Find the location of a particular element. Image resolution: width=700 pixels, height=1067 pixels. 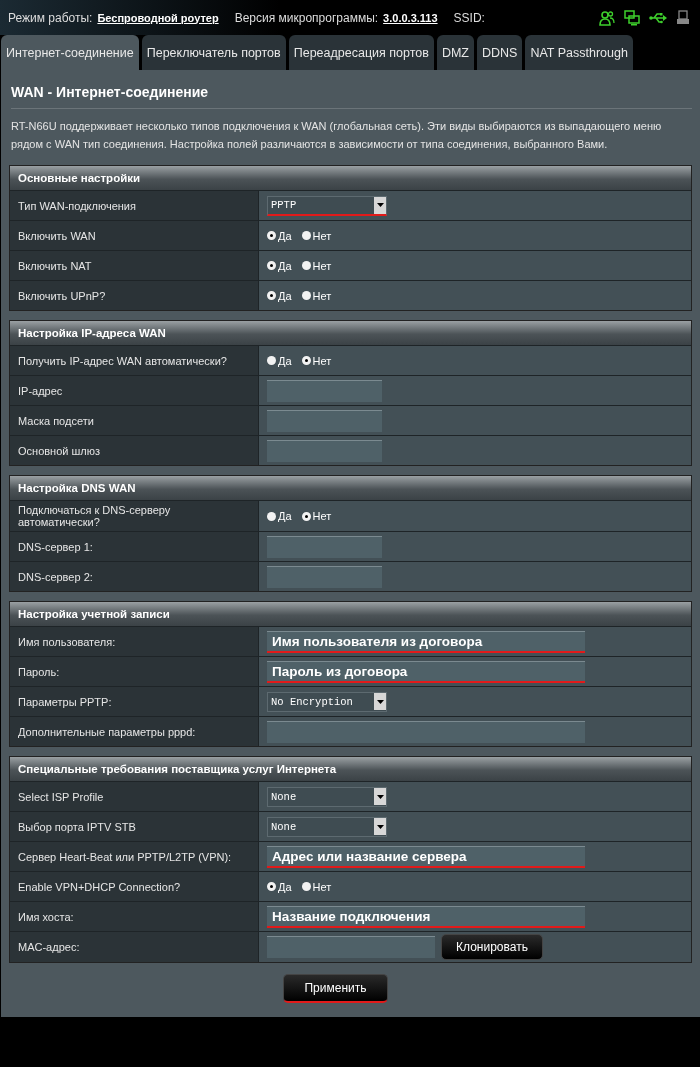

section-header: Настройка учетной записи is located at coordinates (350, 614).